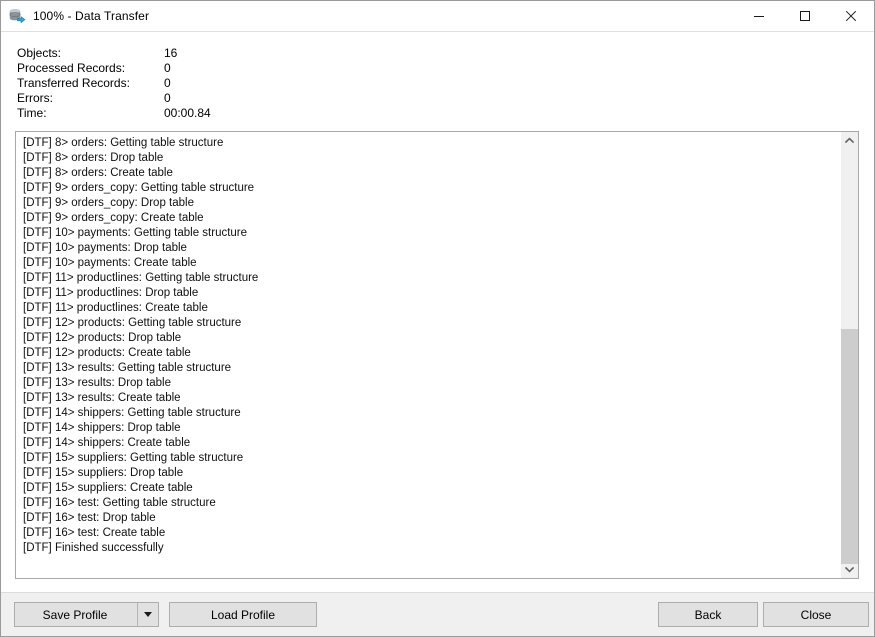 This screenshot has width=875, height=637. I want to click on minimize-icon, so click(759, 16).